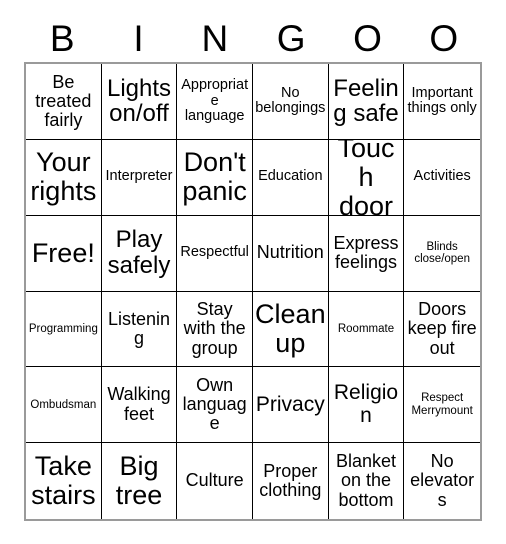 This screenshot has height=544, width=506. I want to click on bingo-cell: Respectful, so click(215, 253).